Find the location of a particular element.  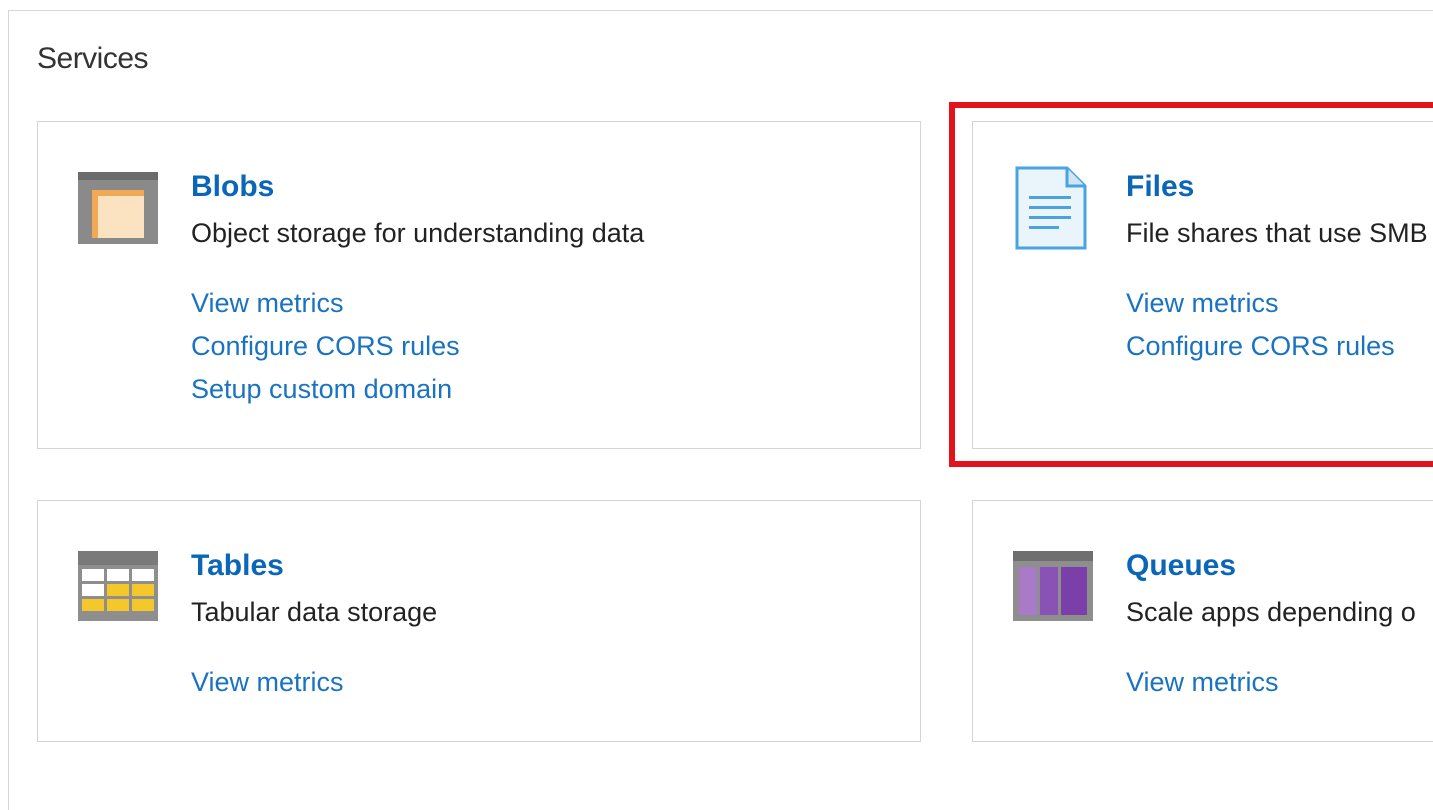

queues-description: Scale apps depending o is located at coordinates (1271, 612).